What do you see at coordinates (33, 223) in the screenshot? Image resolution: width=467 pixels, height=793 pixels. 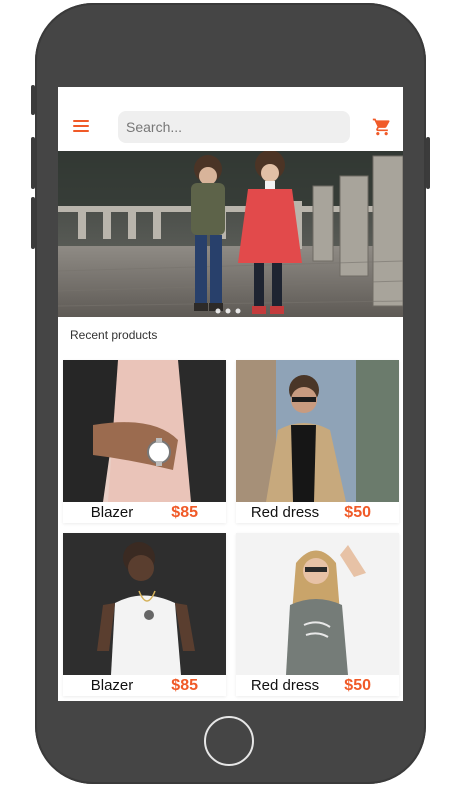 I see `side-button-volume-down` at bounding box center [33, 223].